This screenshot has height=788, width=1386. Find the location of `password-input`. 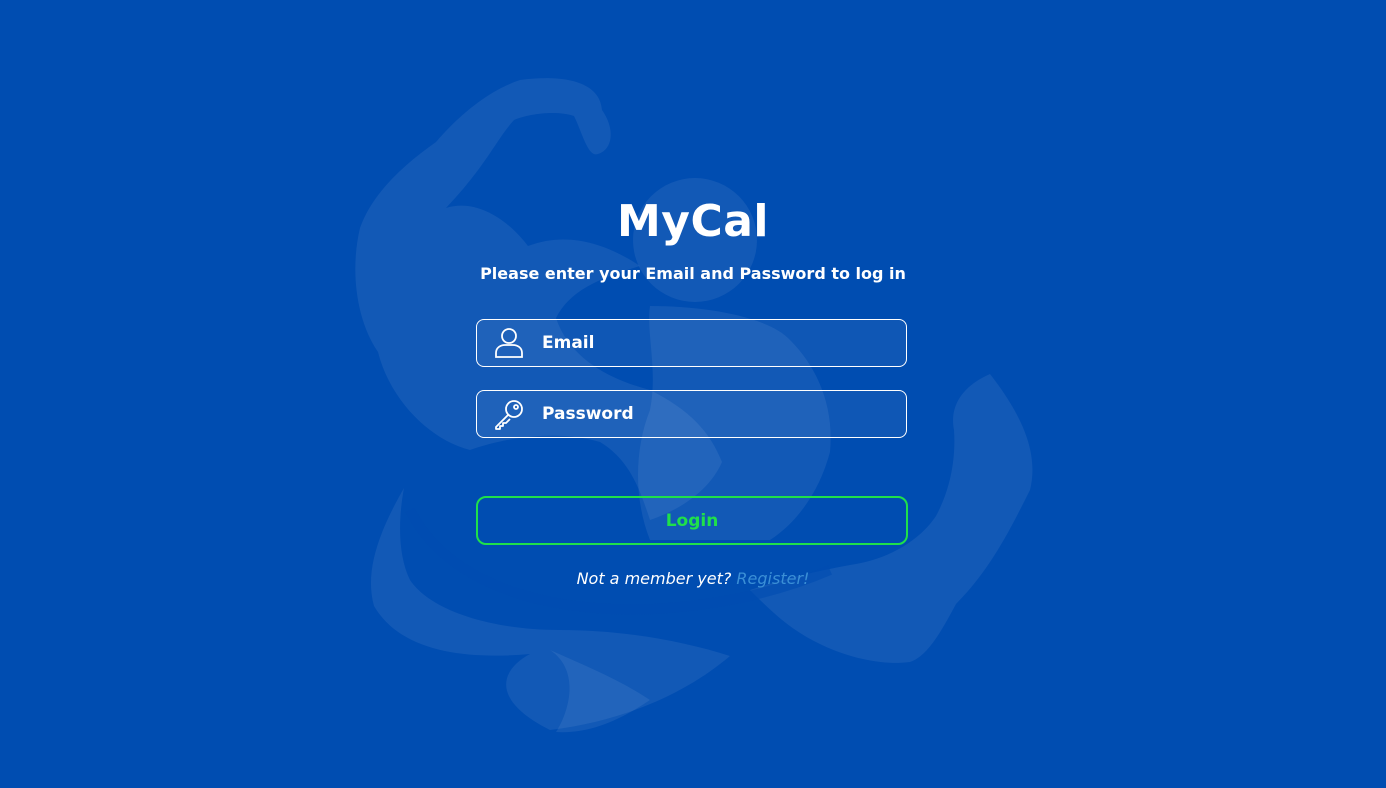

password-input is located at coordinates (712, 414).